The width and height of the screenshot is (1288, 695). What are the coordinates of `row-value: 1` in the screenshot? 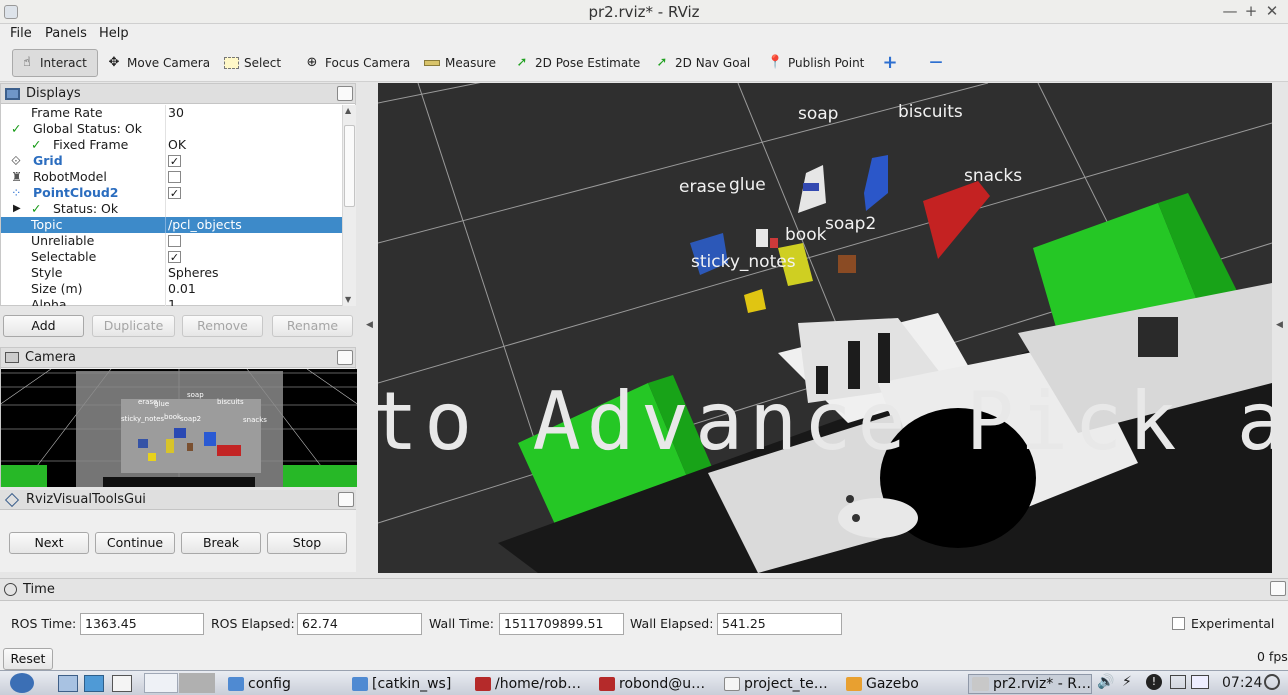 It's located at (172, 301).